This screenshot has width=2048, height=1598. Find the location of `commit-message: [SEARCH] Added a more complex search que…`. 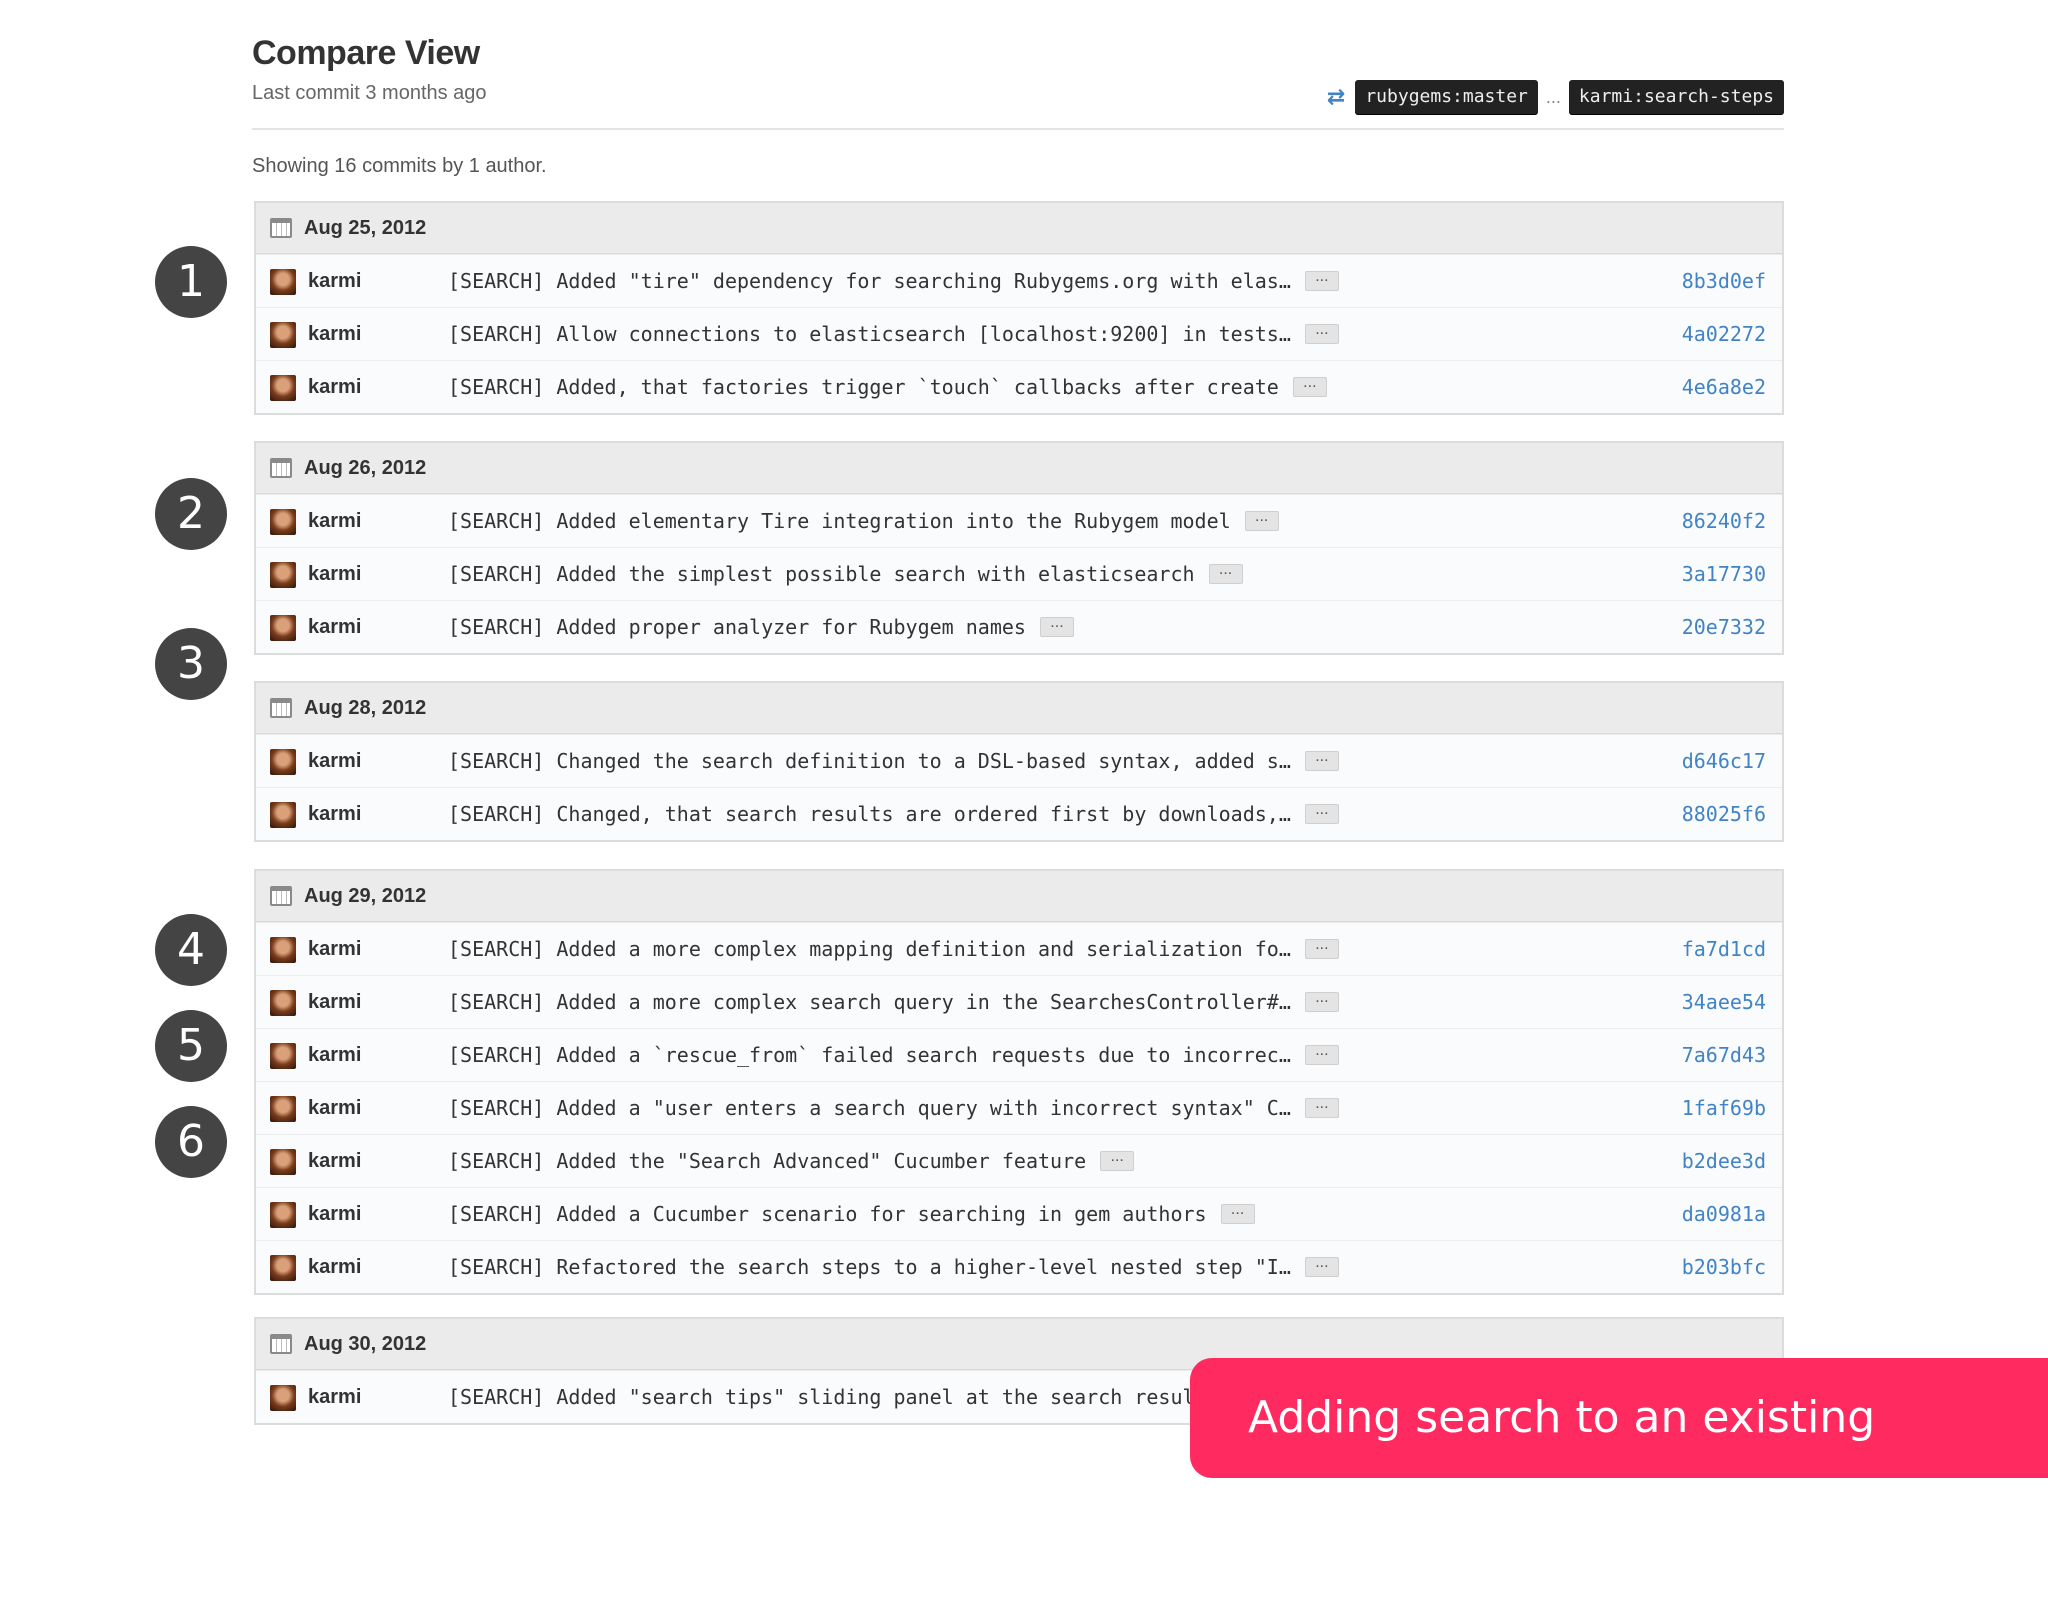

commit-message: [SEARCH] Added a more complex search que… is located at coordinates (869, 1002).